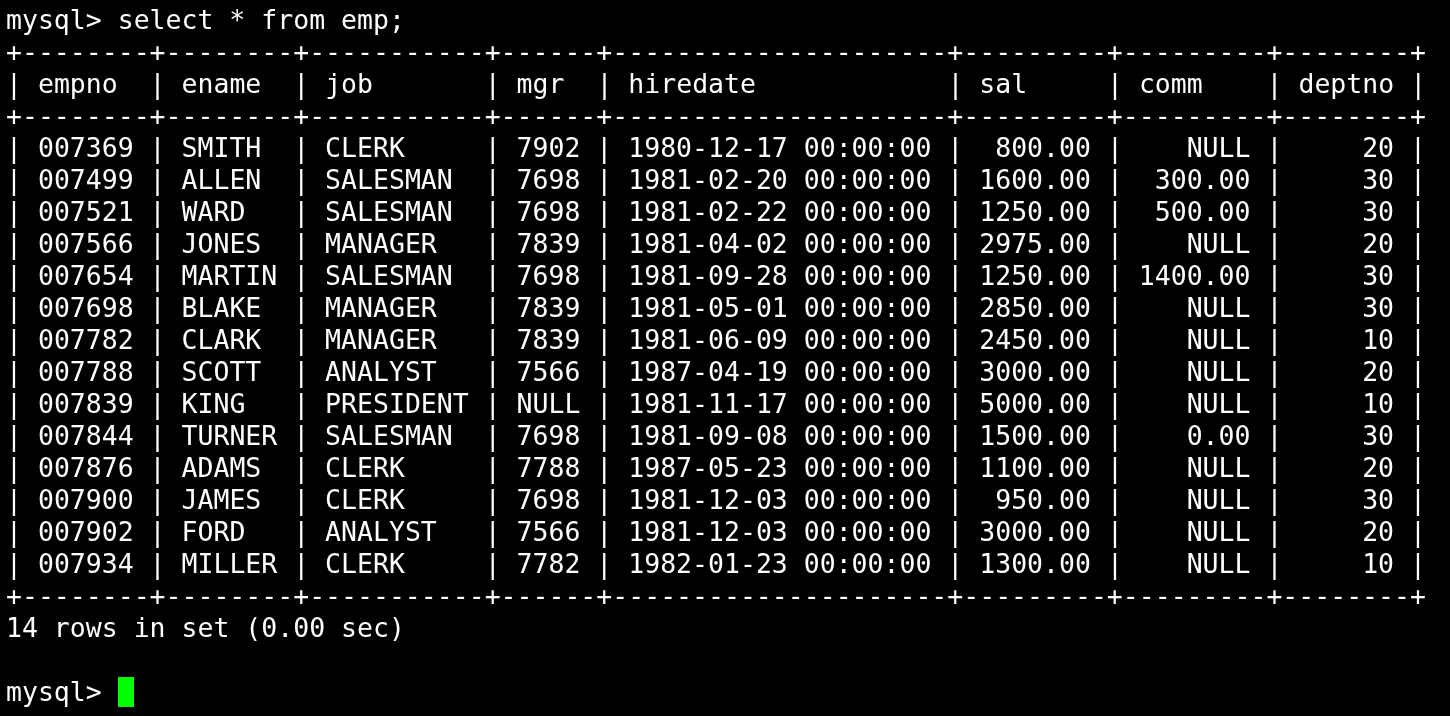 The height and width of the screenshot is (716, 1450). Describe the element at coordinates (365, 148) in the screenshot. I see `table-cell: CLERK` at that location.